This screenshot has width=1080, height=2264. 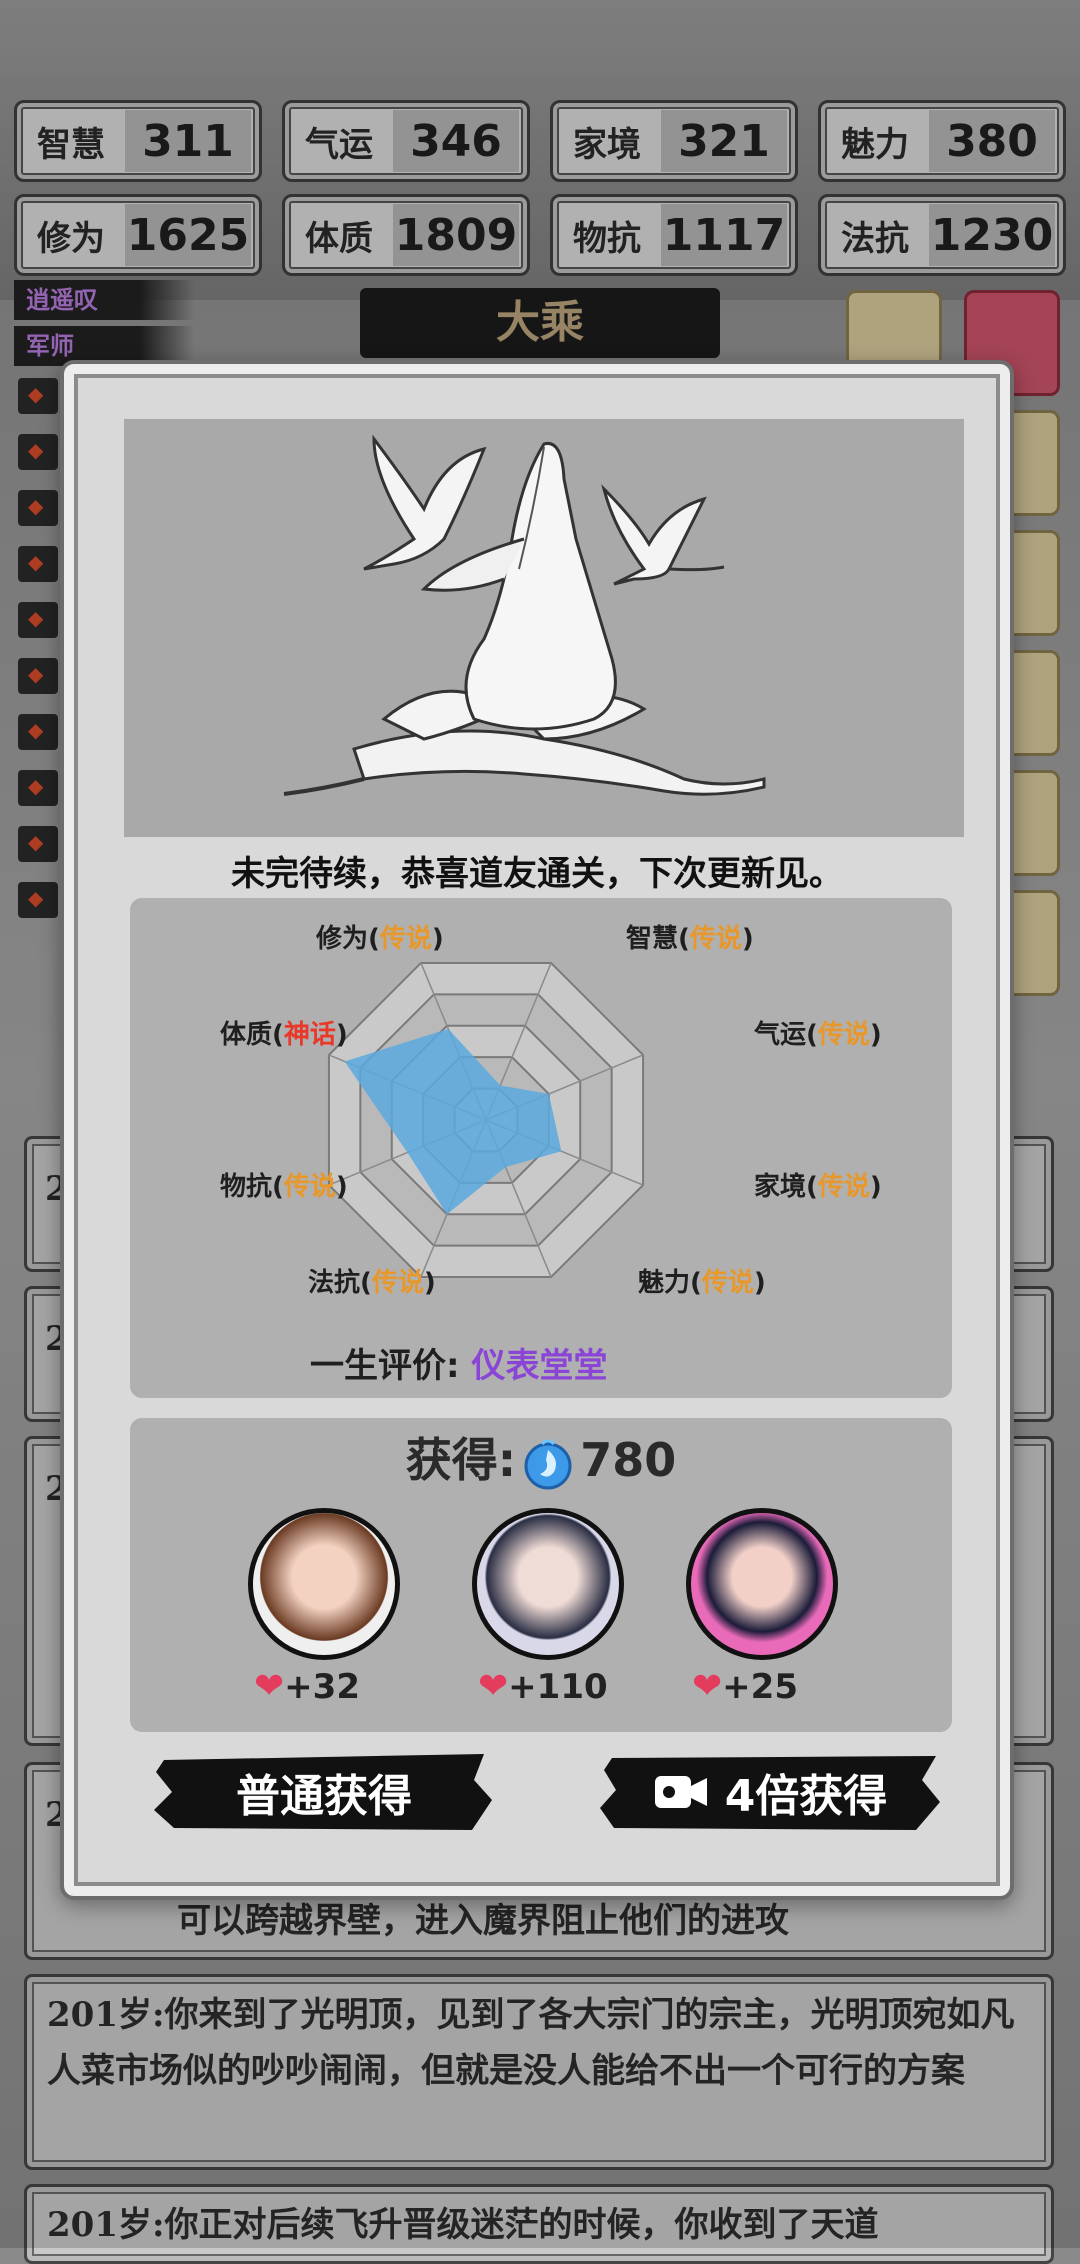 What do you see at coordinates (372, 1283) in the screenshot?
I see `radar-label-magic-resist: 法抗(传说)` at bounding box center [372, 1283].